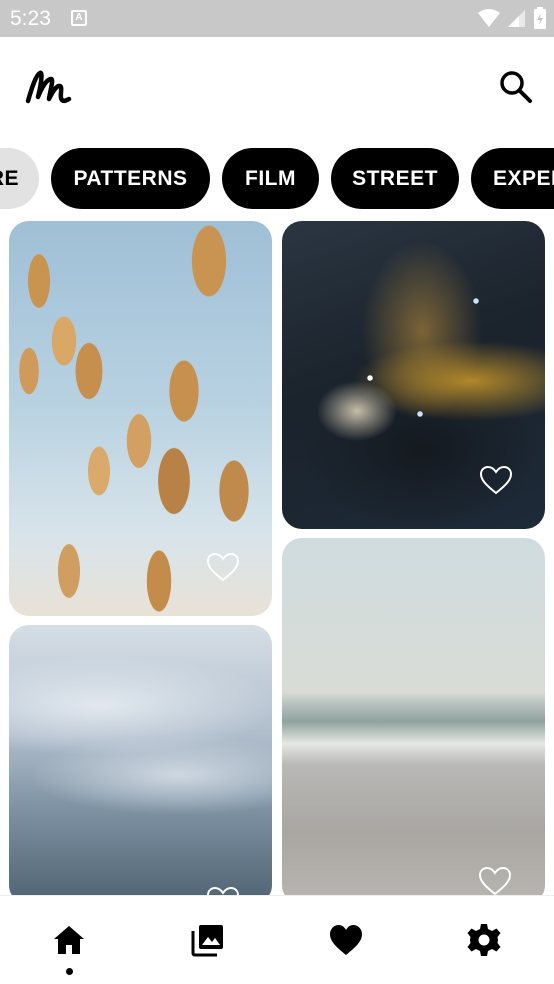 The image size is (554, 984). What do you see at coordinates (277, 91) in the screenshot?
I see `app-bar` at bounding box center [277, 91].